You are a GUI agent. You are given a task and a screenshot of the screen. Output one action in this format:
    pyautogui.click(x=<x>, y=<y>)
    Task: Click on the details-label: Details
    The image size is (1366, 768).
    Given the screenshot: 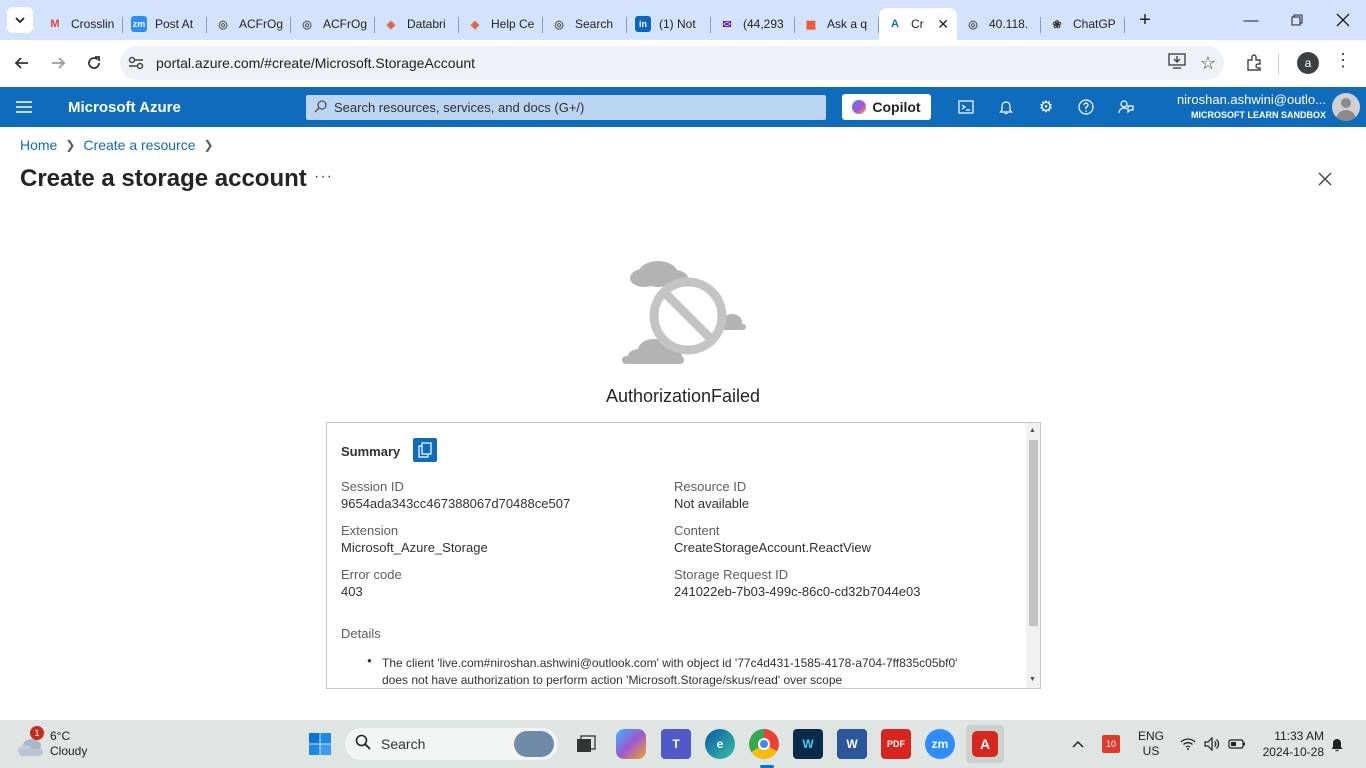 What is the action you would take?
    pyautogui.click(x=361, y=633)
    